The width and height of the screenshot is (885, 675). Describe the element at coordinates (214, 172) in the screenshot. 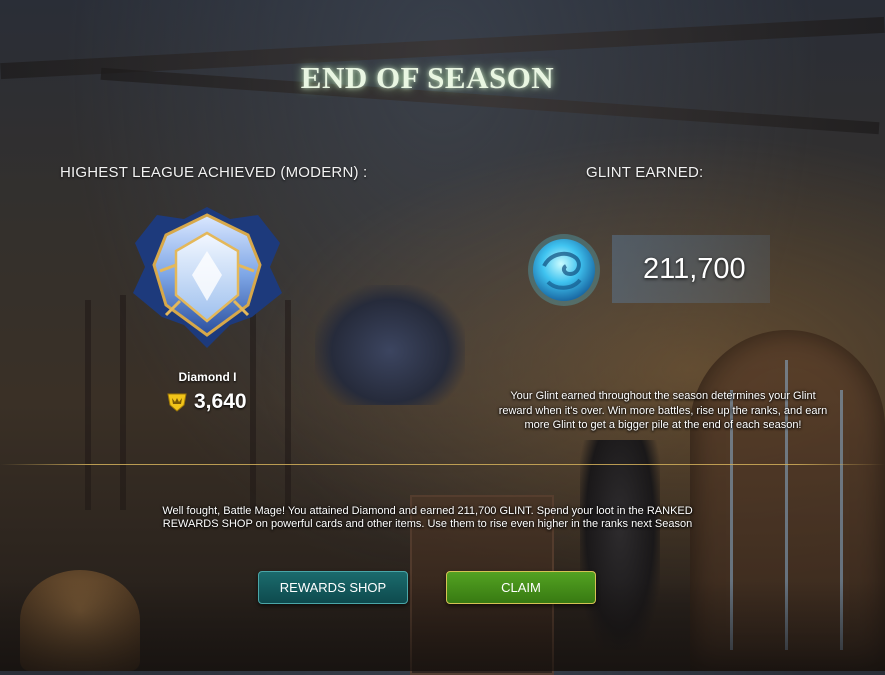

I see `league-label: HIGHEST LEAGUE ACHIEVED (MODERN) :` at that location.